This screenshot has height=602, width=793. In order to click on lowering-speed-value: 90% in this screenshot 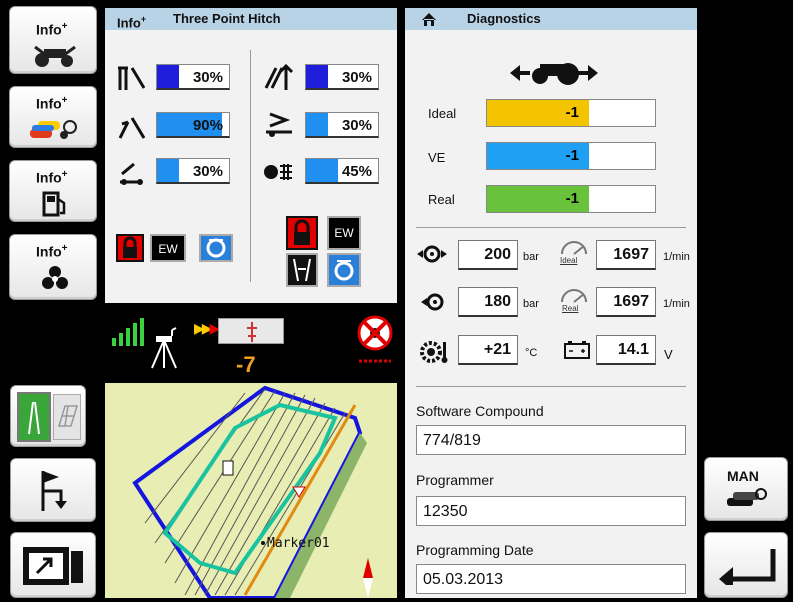, I will do `click(207, 125)`.